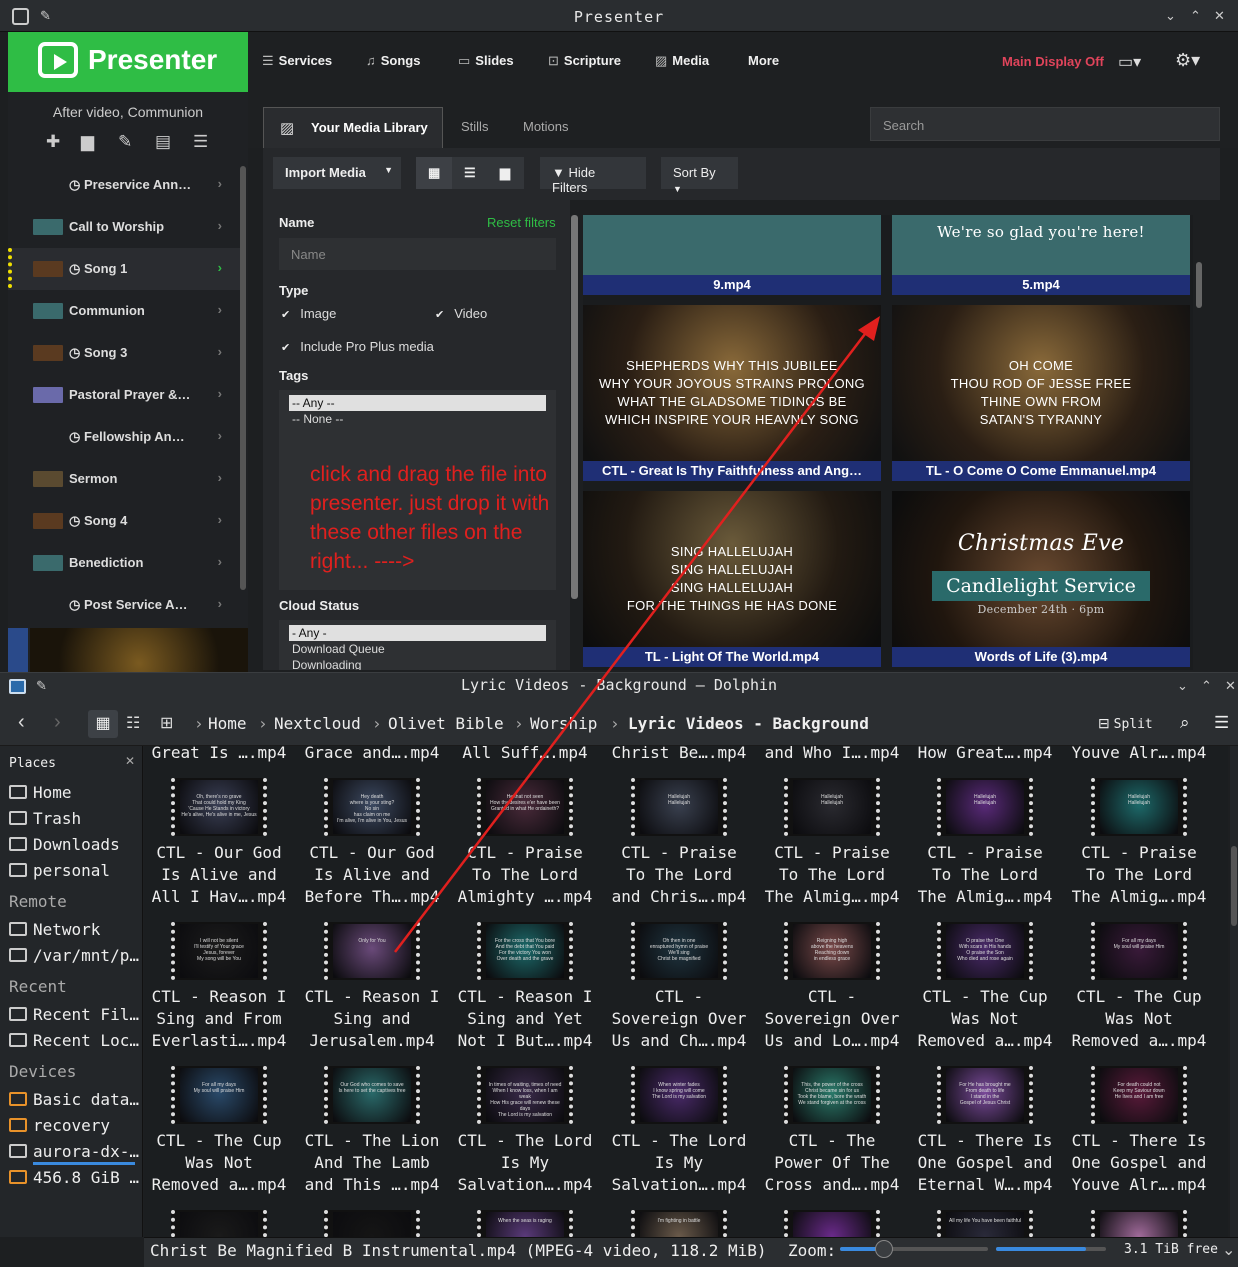  I want to click on grid-view-button: ▦, so click(434, 173).